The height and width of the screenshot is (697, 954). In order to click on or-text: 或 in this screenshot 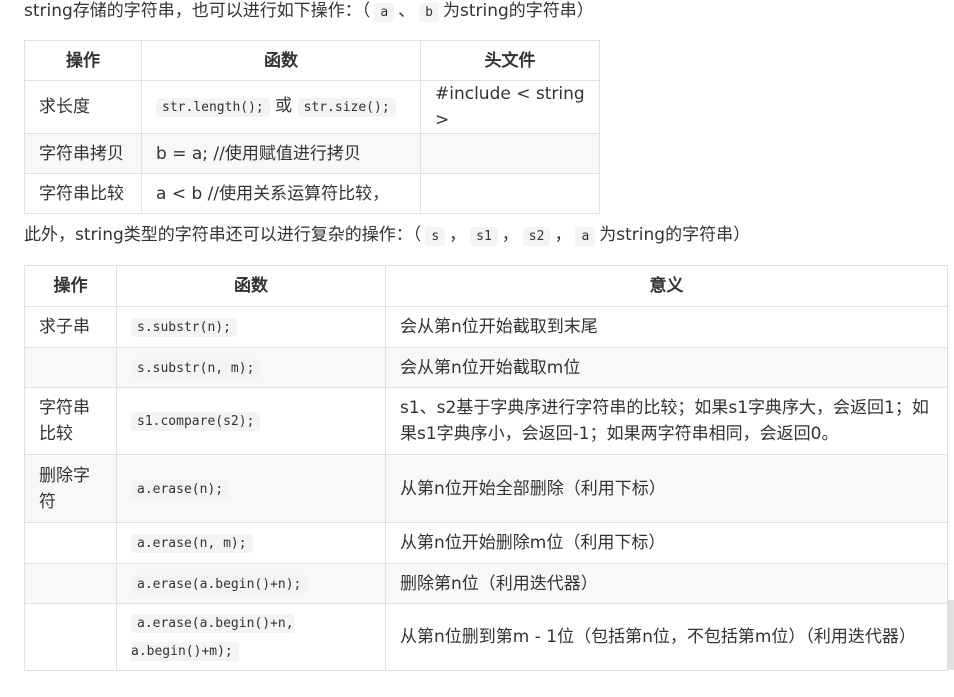, I will do `click(284, 106)`.